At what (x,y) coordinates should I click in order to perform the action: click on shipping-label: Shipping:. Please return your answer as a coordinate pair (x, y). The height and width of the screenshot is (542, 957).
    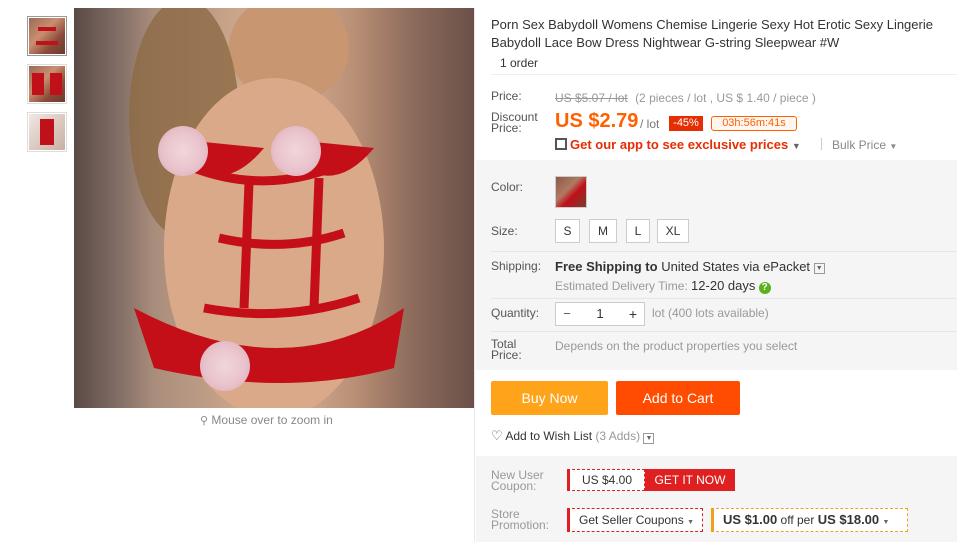
    Looking at the image, I should click on (516, 266).